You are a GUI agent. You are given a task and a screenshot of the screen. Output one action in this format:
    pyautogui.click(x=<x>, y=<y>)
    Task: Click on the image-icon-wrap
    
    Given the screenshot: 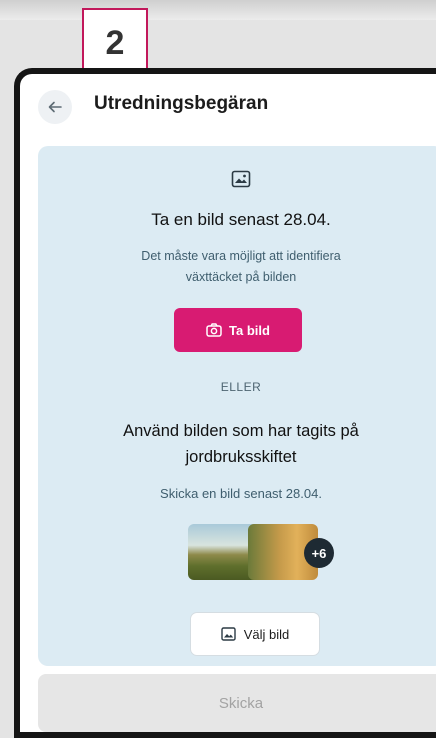 What is the action you would take?
    pyautogui.click(x=237, y=181)
    